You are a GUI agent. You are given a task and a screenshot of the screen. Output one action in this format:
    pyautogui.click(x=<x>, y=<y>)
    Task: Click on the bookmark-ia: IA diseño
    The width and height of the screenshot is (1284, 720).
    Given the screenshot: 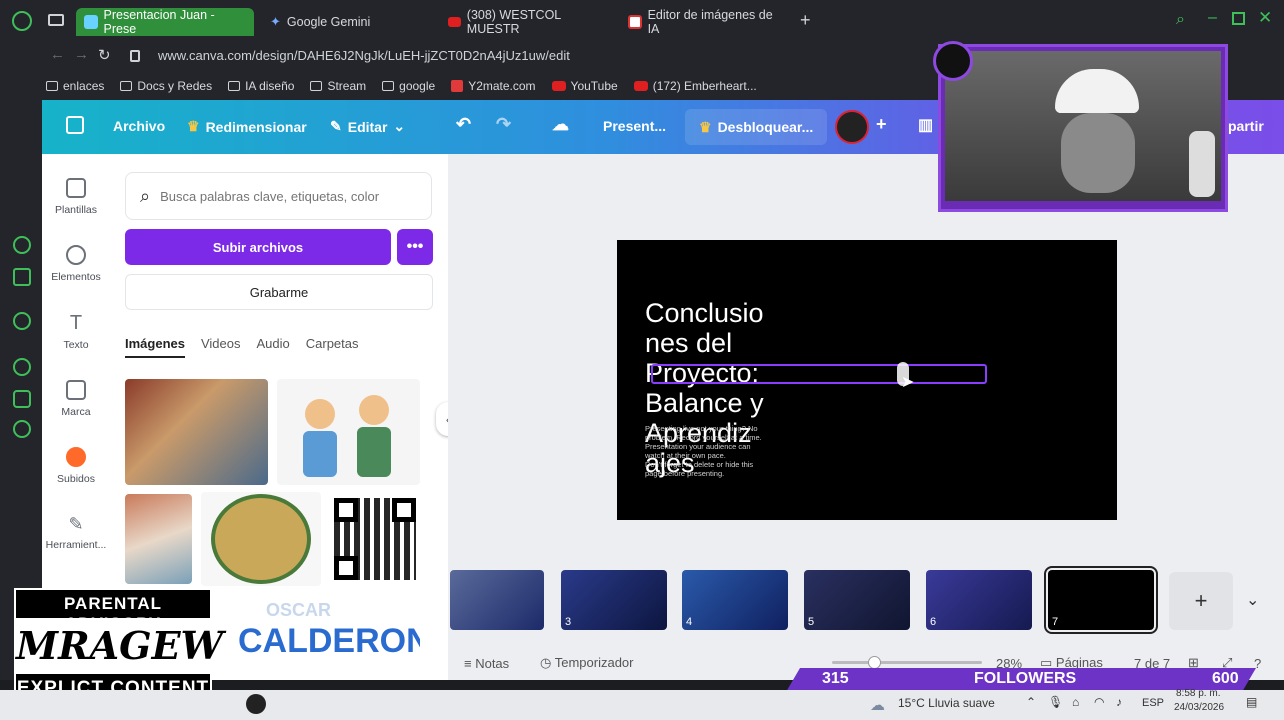 What is the action you would take?
    pyautogui.click(x=261, y=86)
    